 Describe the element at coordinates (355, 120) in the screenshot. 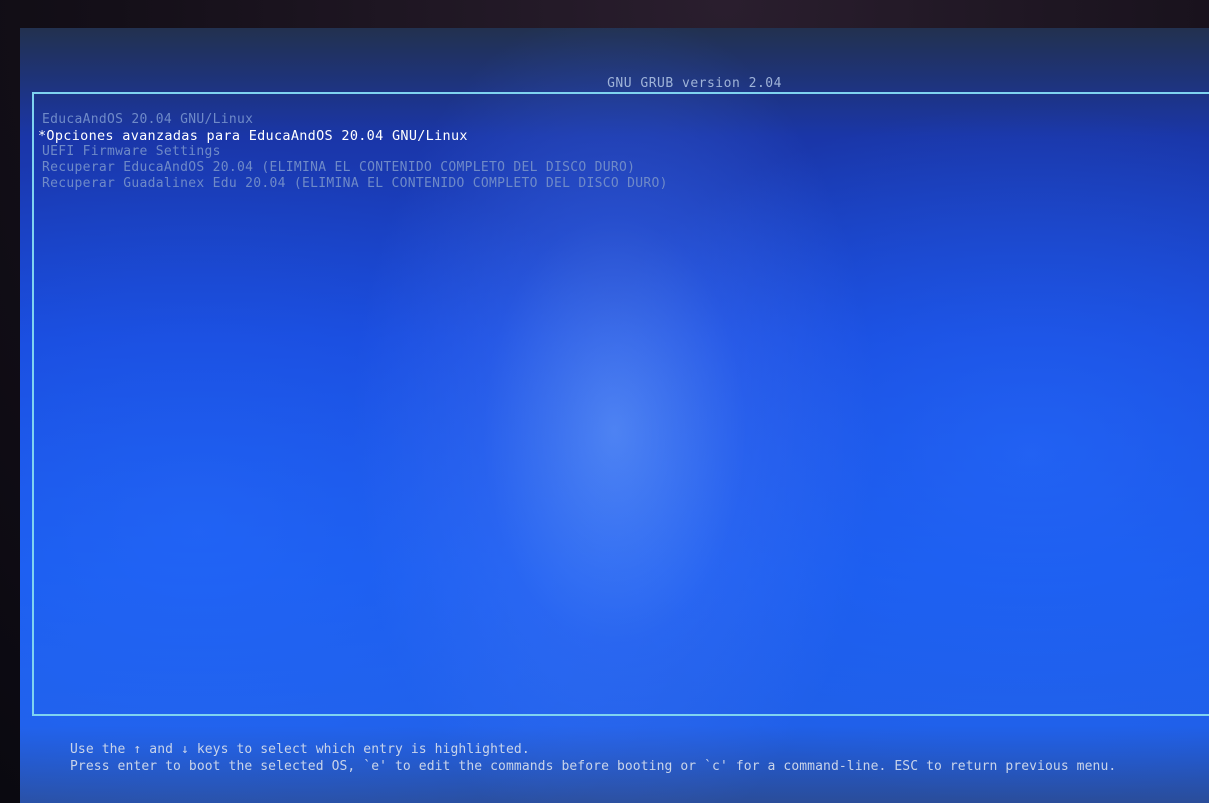

I see `menu-entry-educaandos: EducaAndOS 20.04 GNU/Linux` at that location.